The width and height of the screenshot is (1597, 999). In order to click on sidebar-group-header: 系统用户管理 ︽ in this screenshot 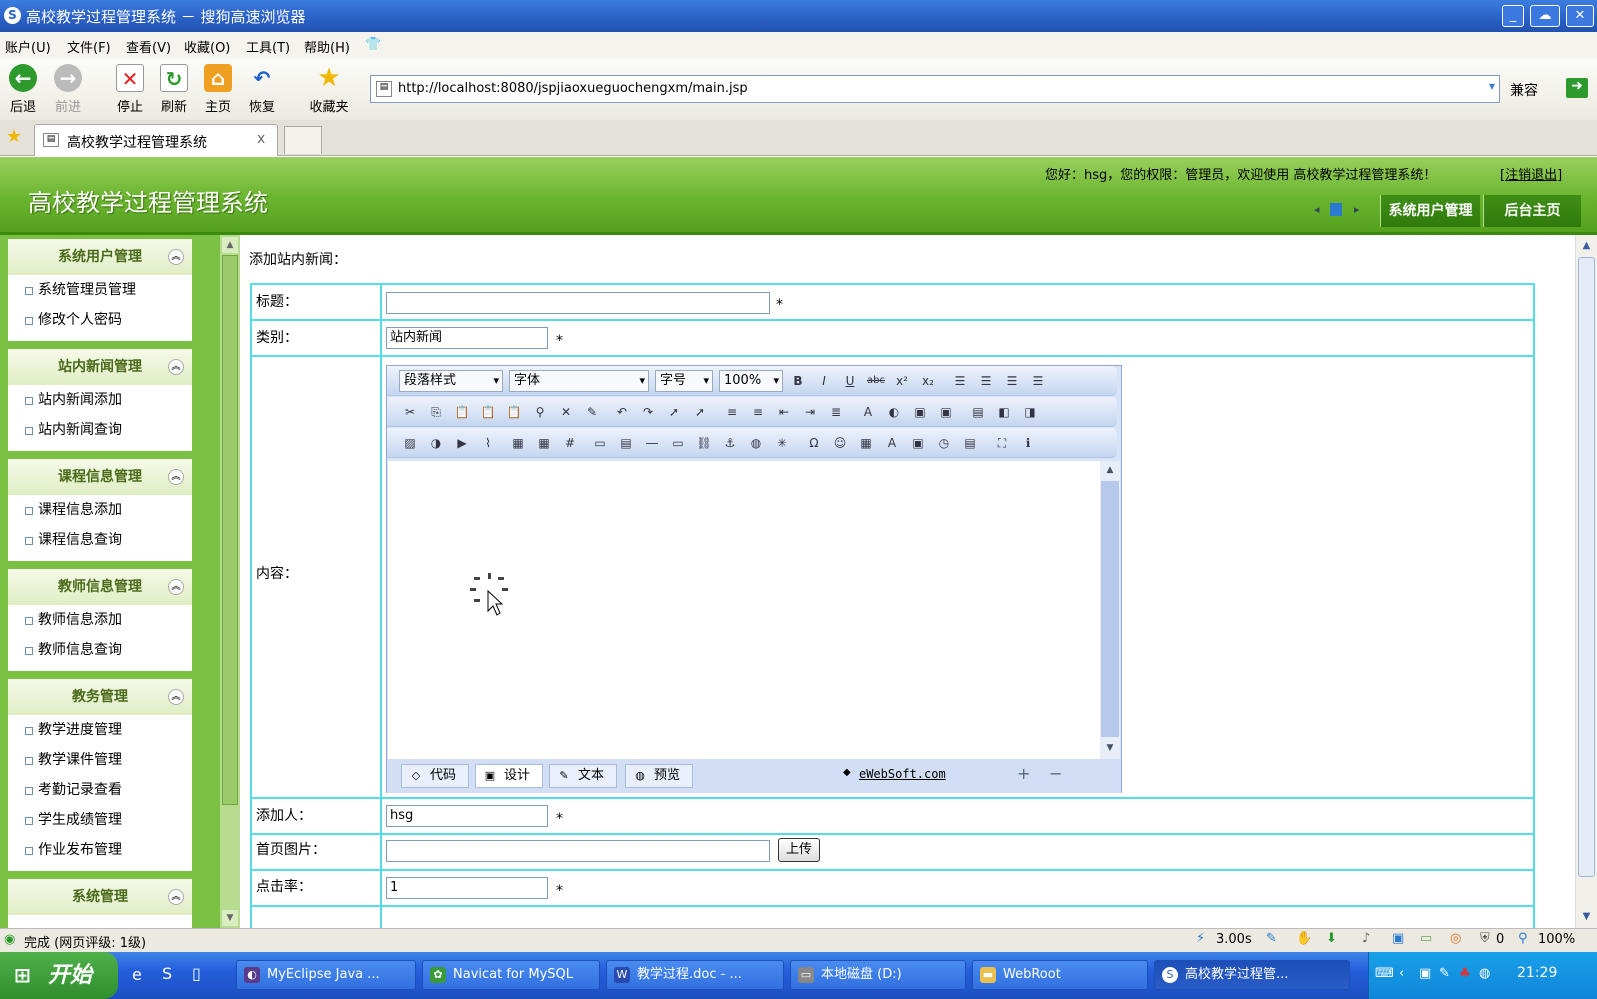, I will do `click(100, 257)`.